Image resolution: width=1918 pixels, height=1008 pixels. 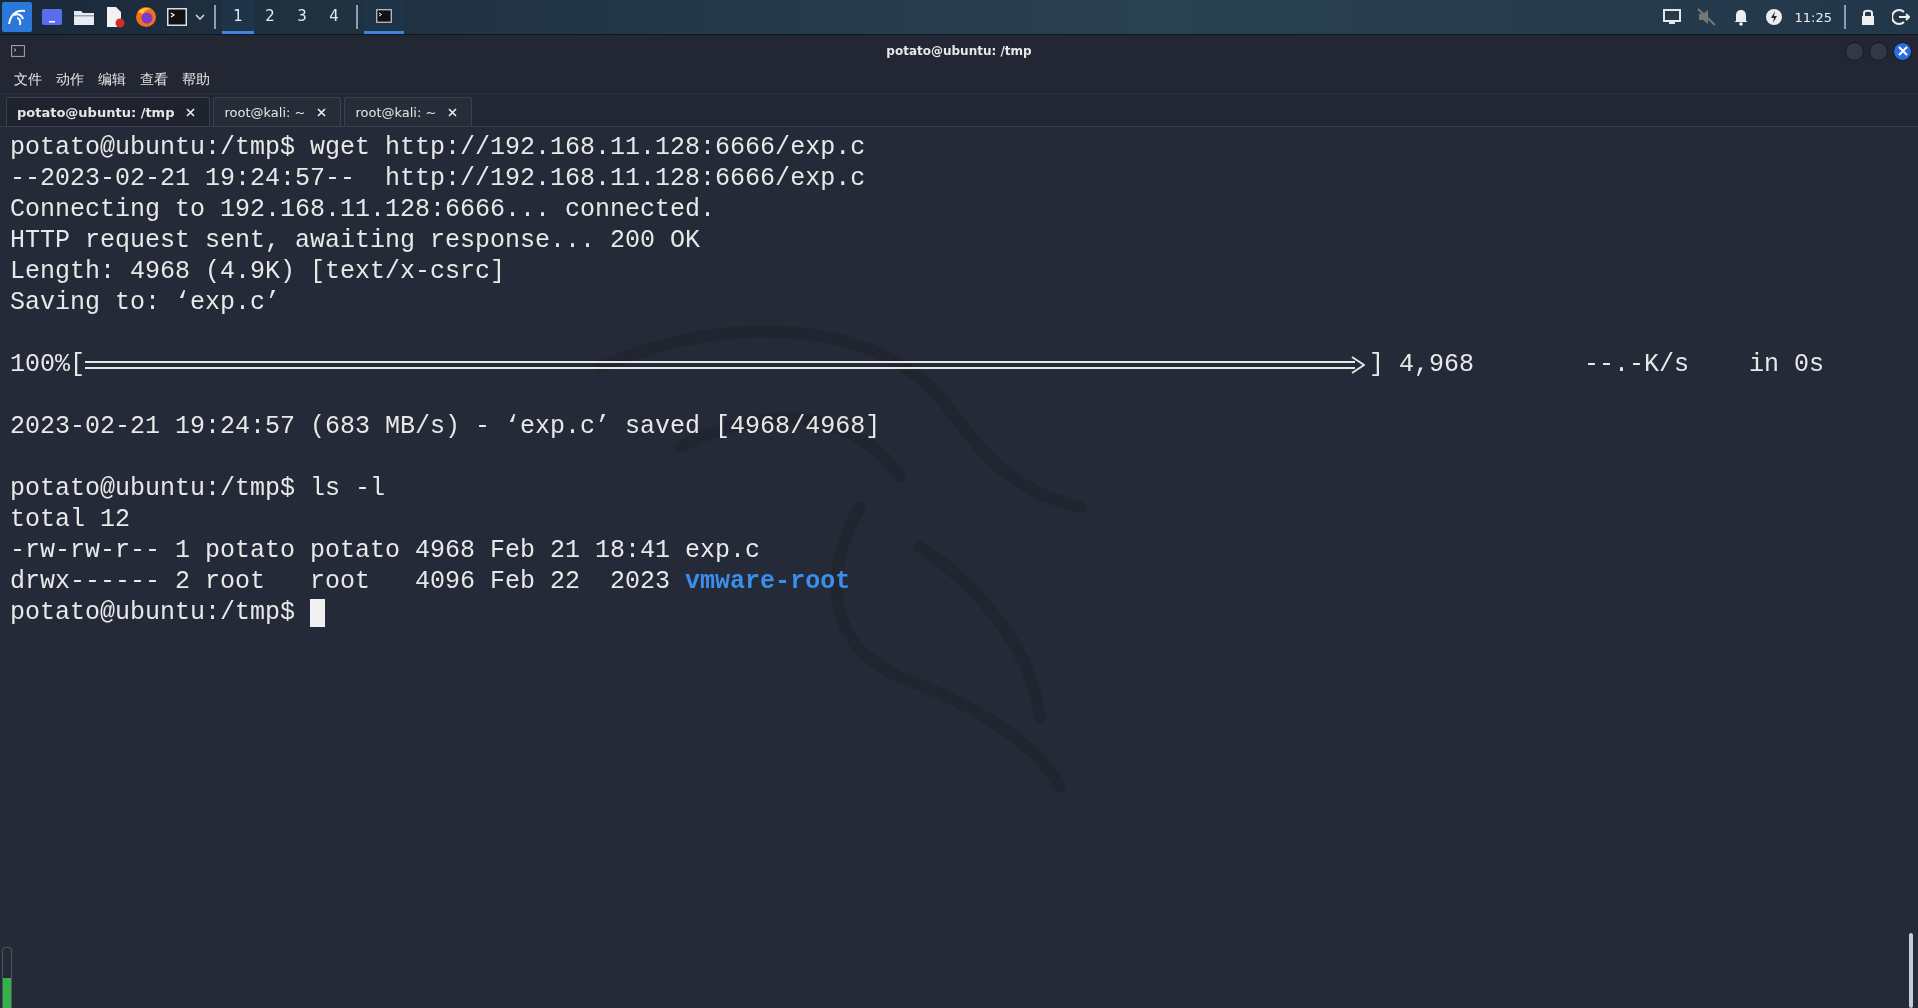 I want to click on output-line: 2023-02-21 19:24:57 (683 MB/s) - ‘exp.c’ saved [4968/4968], so click(x=445, y=426).